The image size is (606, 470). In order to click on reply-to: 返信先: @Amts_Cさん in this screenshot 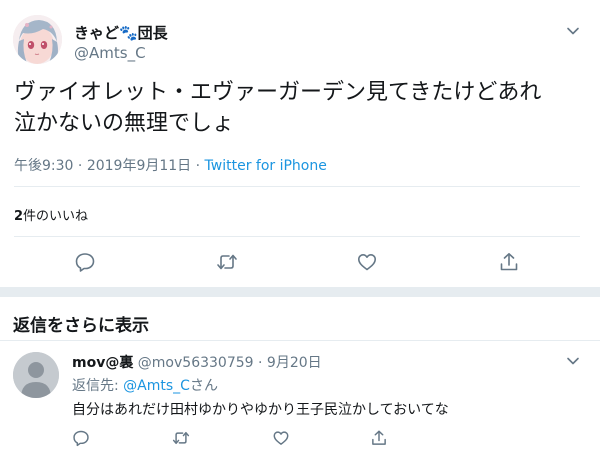, I will do `click(145, 385)`.